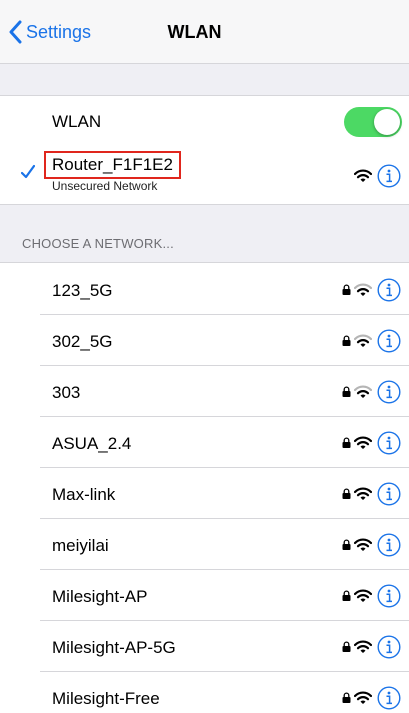 This screenshot has width=409, height=713. I want to click on navigation-bar: Settings WLAN, so click(204, 32).